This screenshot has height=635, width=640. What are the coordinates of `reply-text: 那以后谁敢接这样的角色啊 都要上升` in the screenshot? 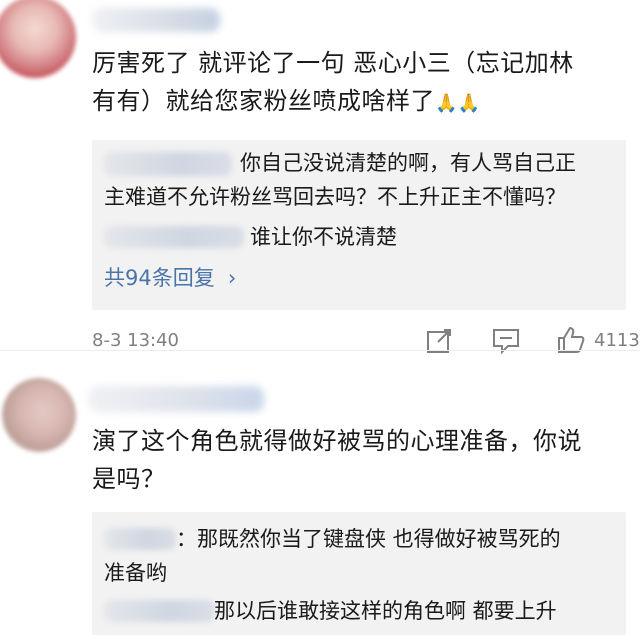 It's located at (385, 611).